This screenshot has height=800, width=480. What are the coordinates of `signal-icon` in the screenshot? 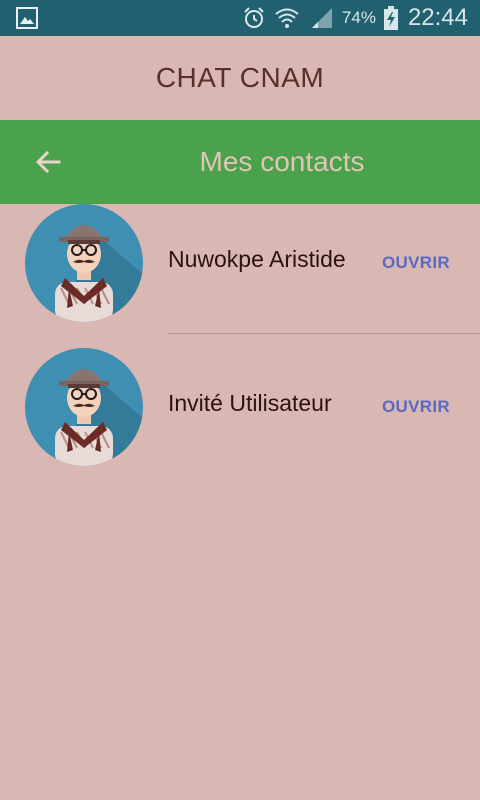 It's located at (321, 18).